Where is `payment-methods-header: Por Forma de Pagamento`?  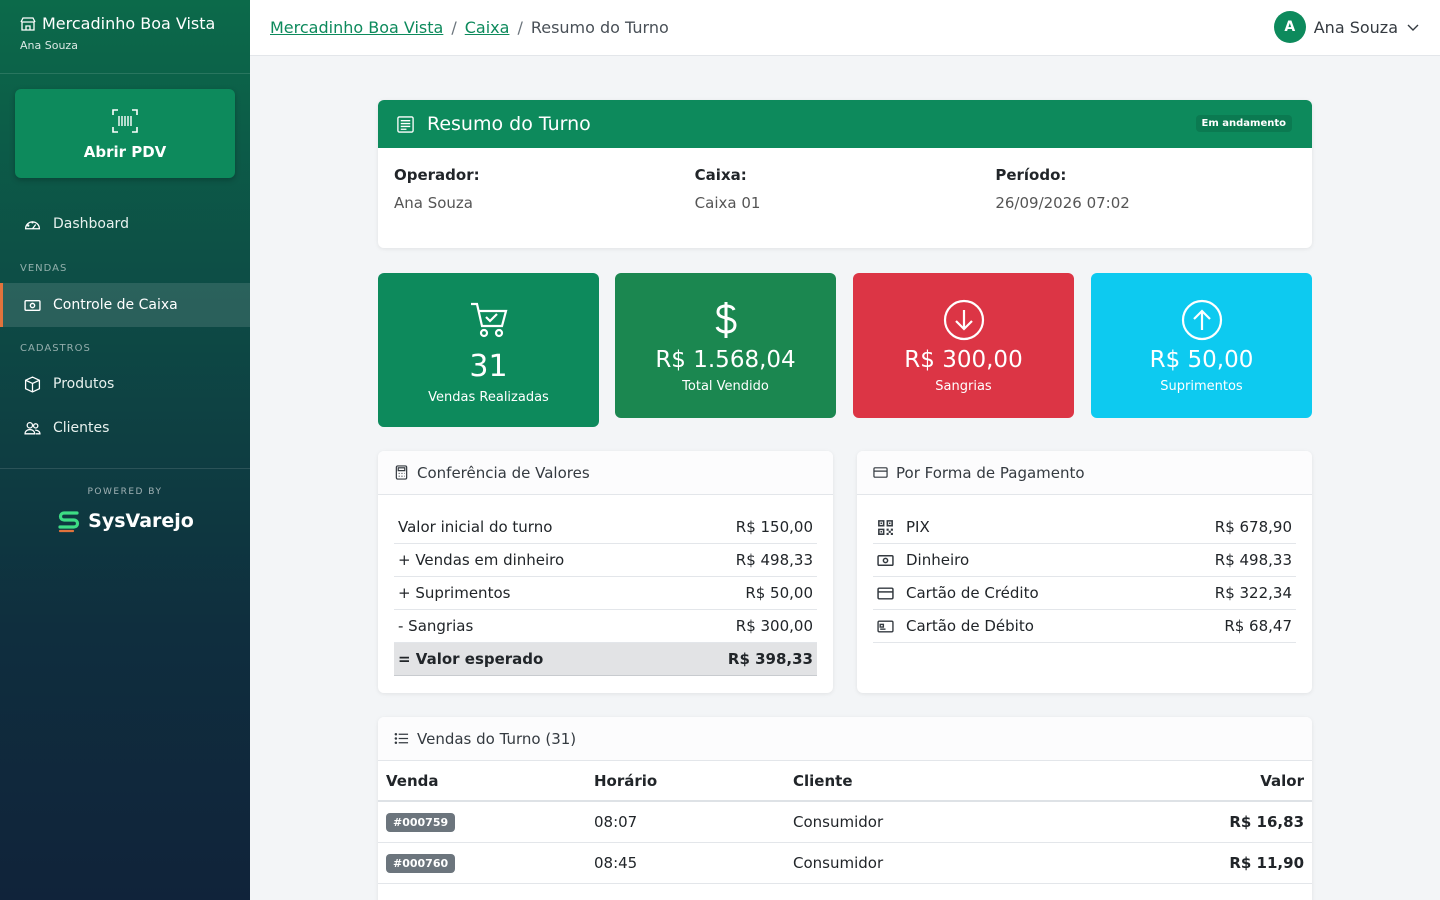
payment-methods-header: Por Forma de Pagamento is located at coordinates (1084, 473).